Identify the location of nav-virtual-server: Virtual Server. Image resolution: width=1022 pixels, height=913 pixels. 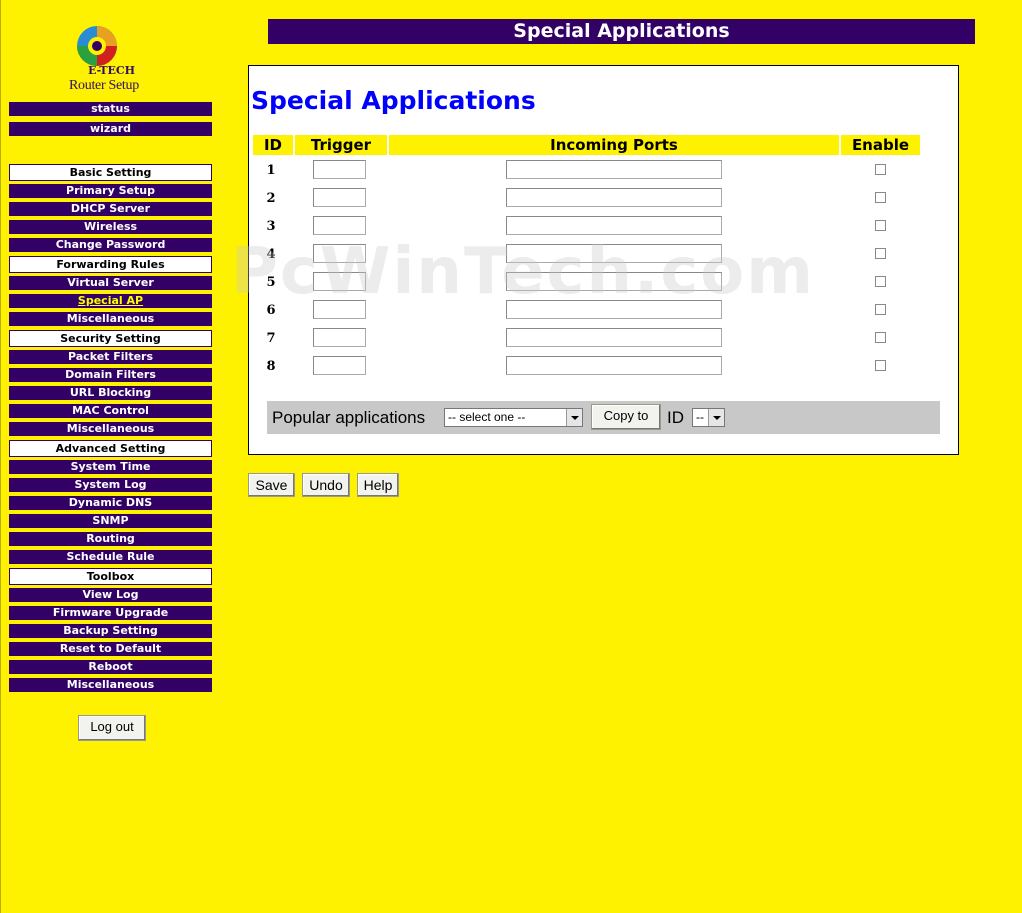
(110, 284).